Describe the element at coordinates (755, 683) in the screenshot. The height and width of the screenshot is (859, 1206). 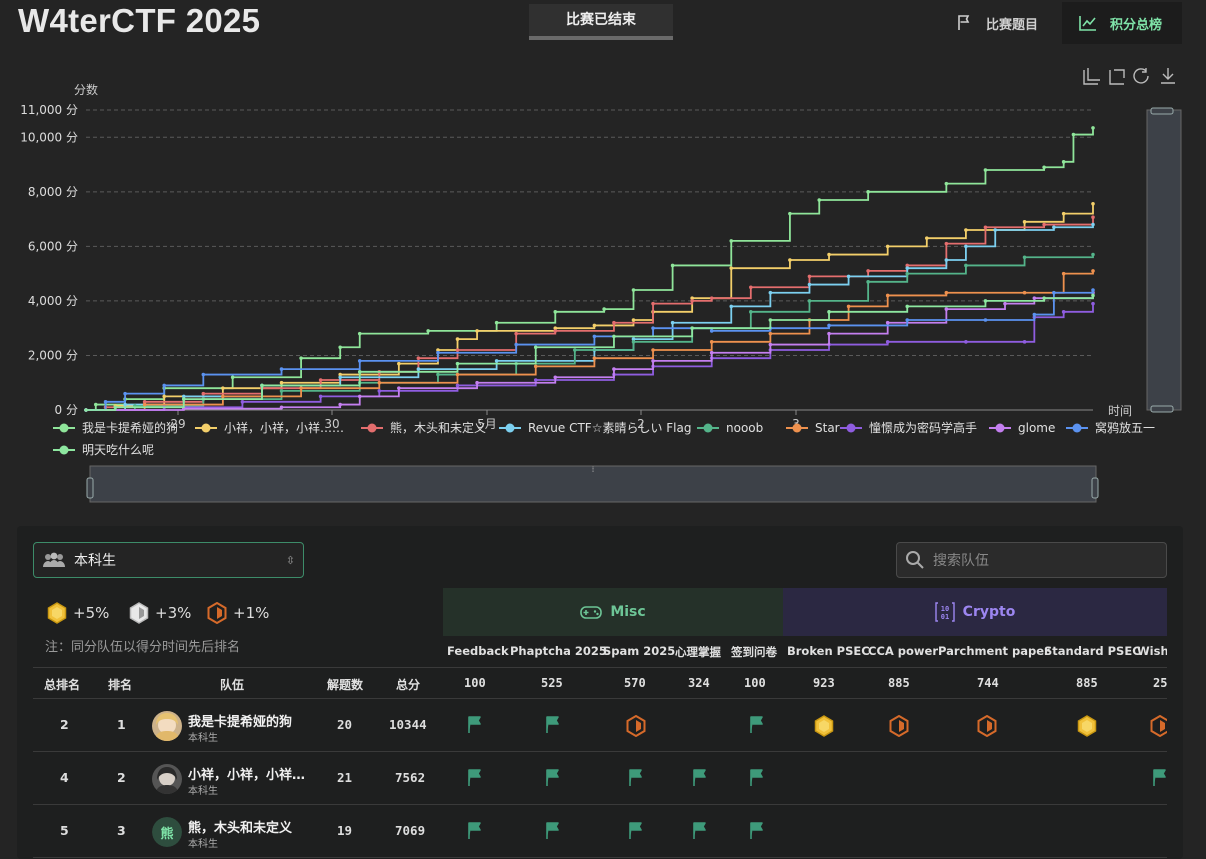
I see `challenge-score: 100` at that location.